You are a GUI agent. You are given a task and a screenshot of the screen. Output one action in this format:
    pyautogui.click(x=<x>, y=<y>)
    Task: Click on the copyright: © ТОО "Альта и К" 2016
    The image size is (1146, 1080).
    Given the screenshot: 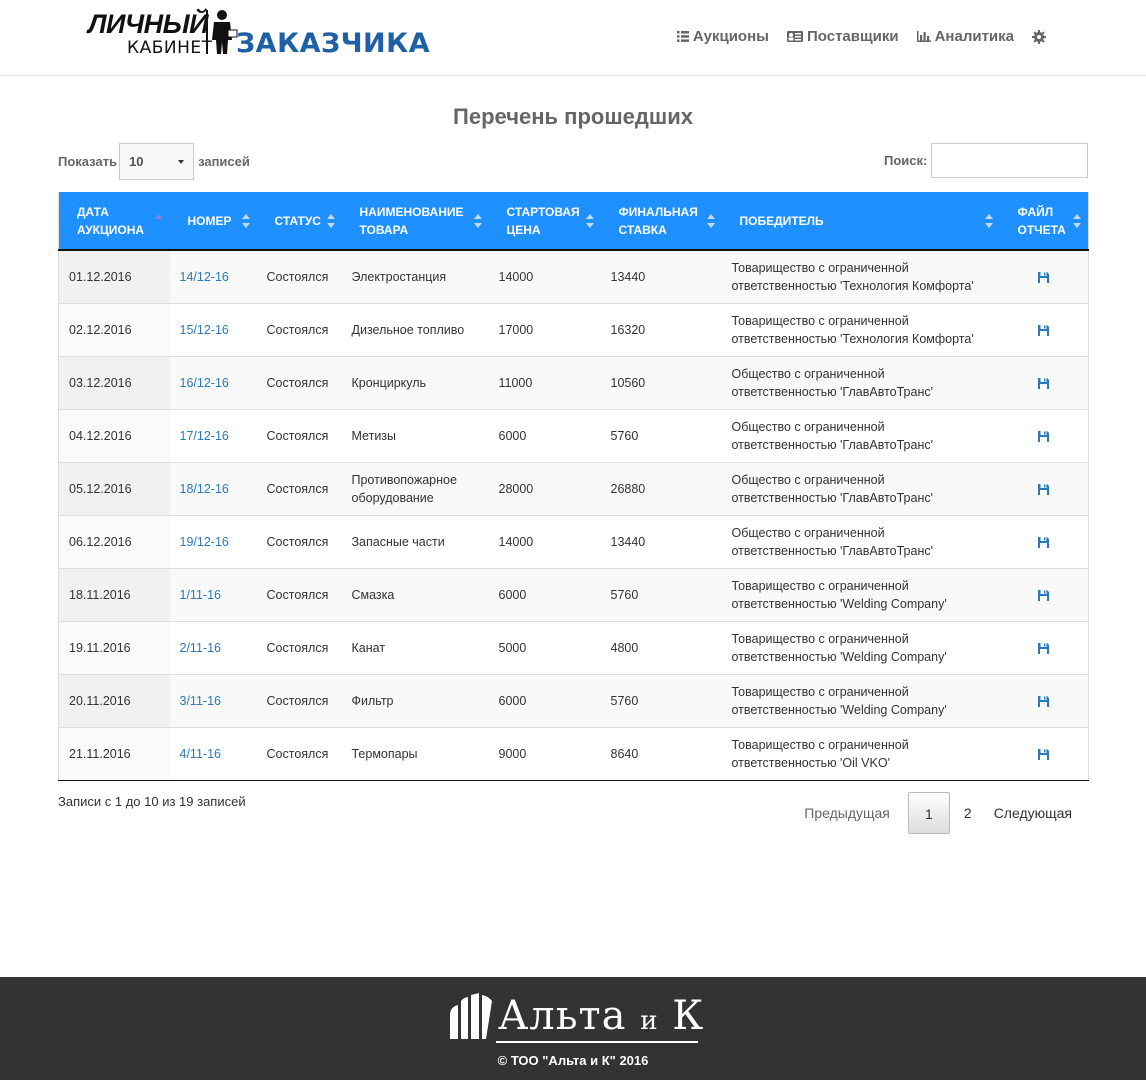 What is the action you would take?
    pyautogui.click(x=573, y=1060)
    